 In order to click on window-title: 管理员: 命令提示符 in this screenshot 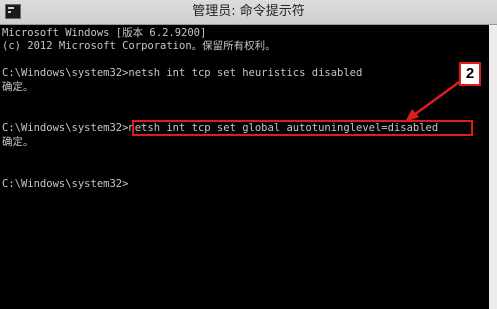, I will do `click(248, 11)`.